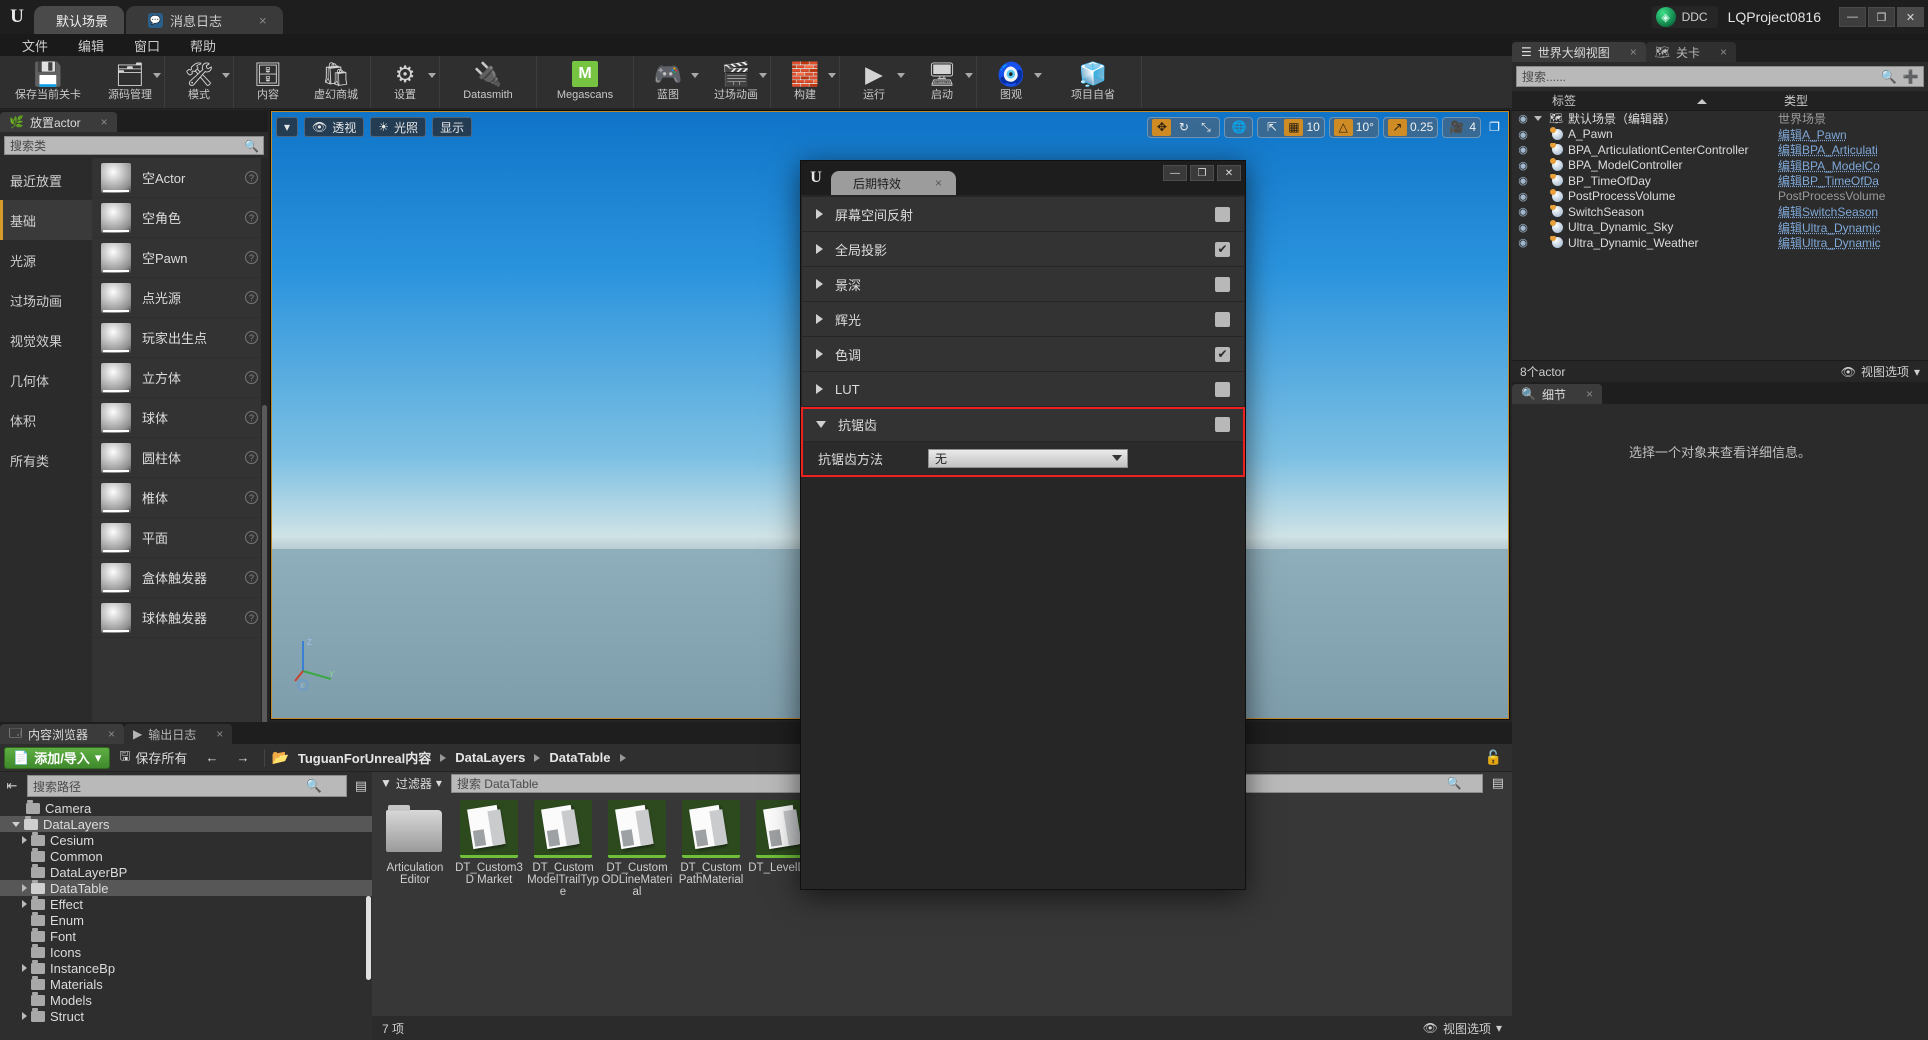 This screenshot has height=1040, width=1928. I want to click on toolbar-datasmith: 🔌 Datasmith, so click(488, 82).